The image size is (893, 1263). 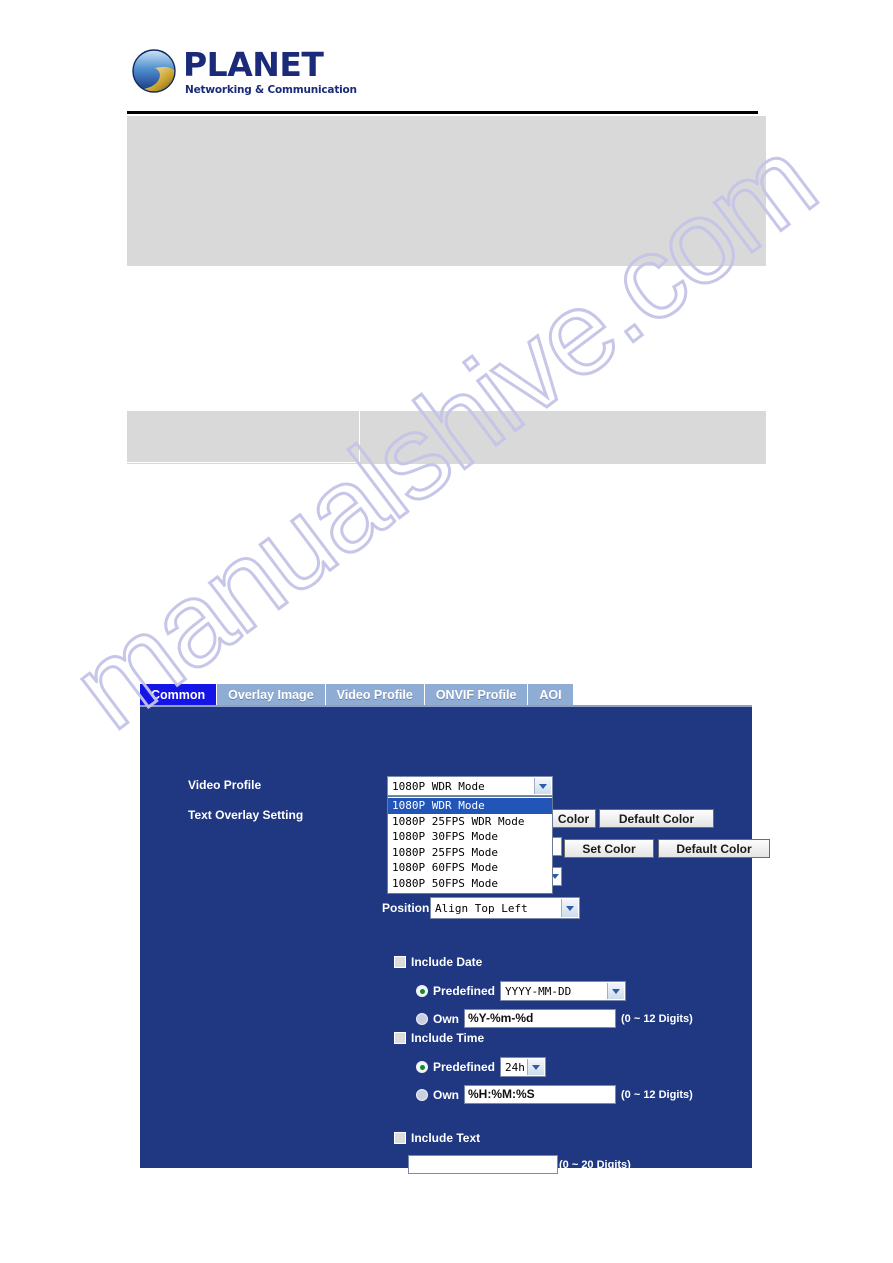 I want to click on time-own-hint: (0 ~ 12 Digits), so click(x=657, y=1094).